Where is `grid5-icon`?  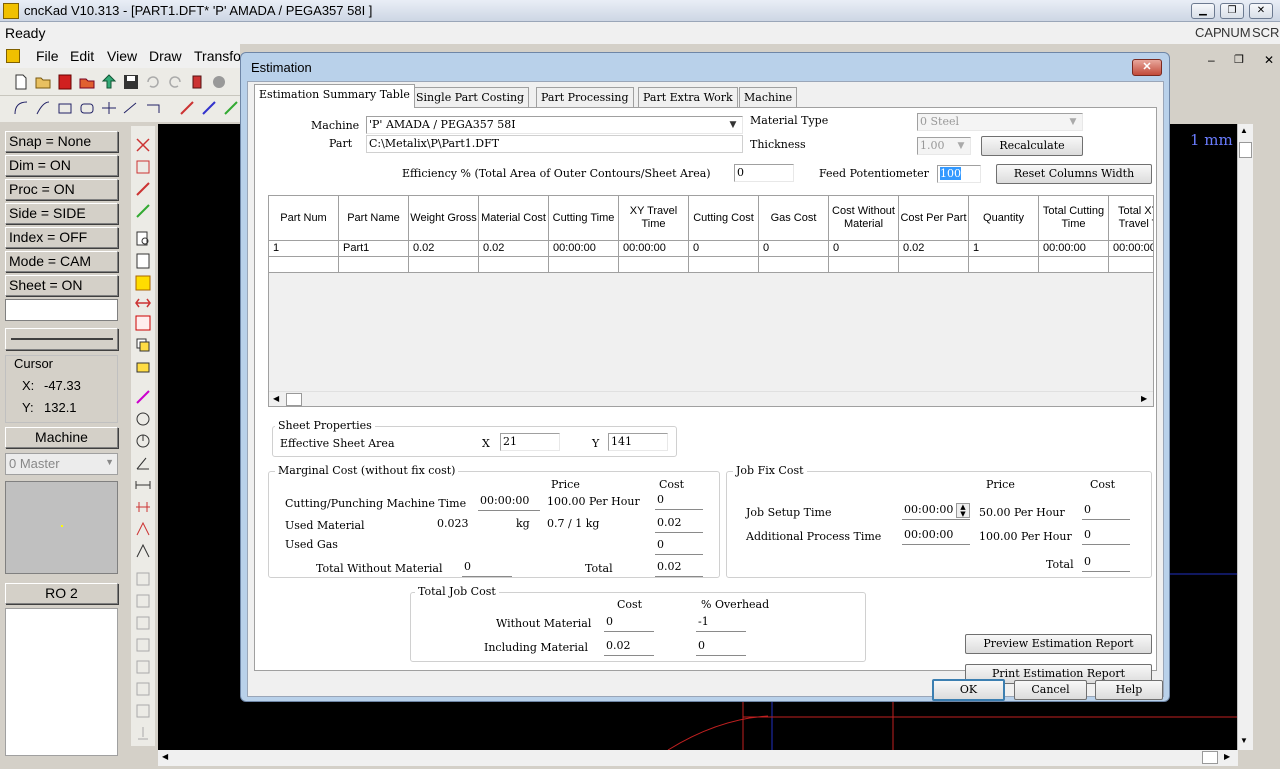 grid5-icon is located at coordinates (143, 667).